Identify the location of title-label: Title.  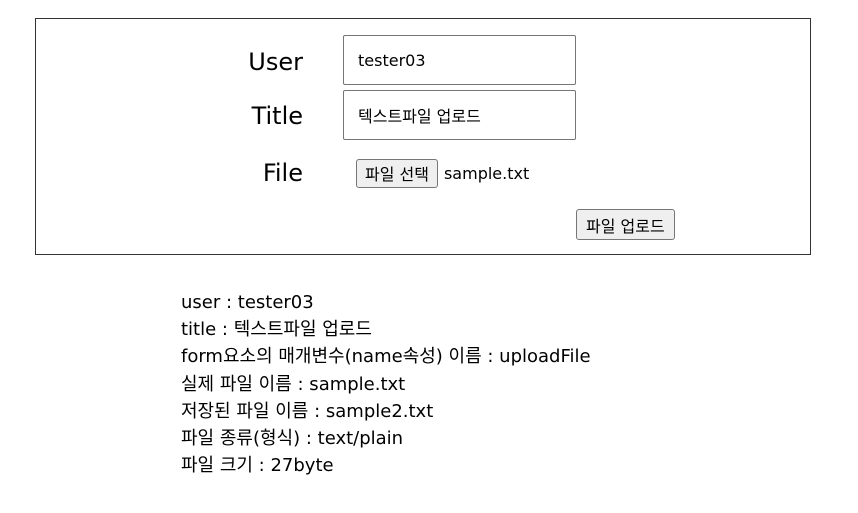
(277, 116).